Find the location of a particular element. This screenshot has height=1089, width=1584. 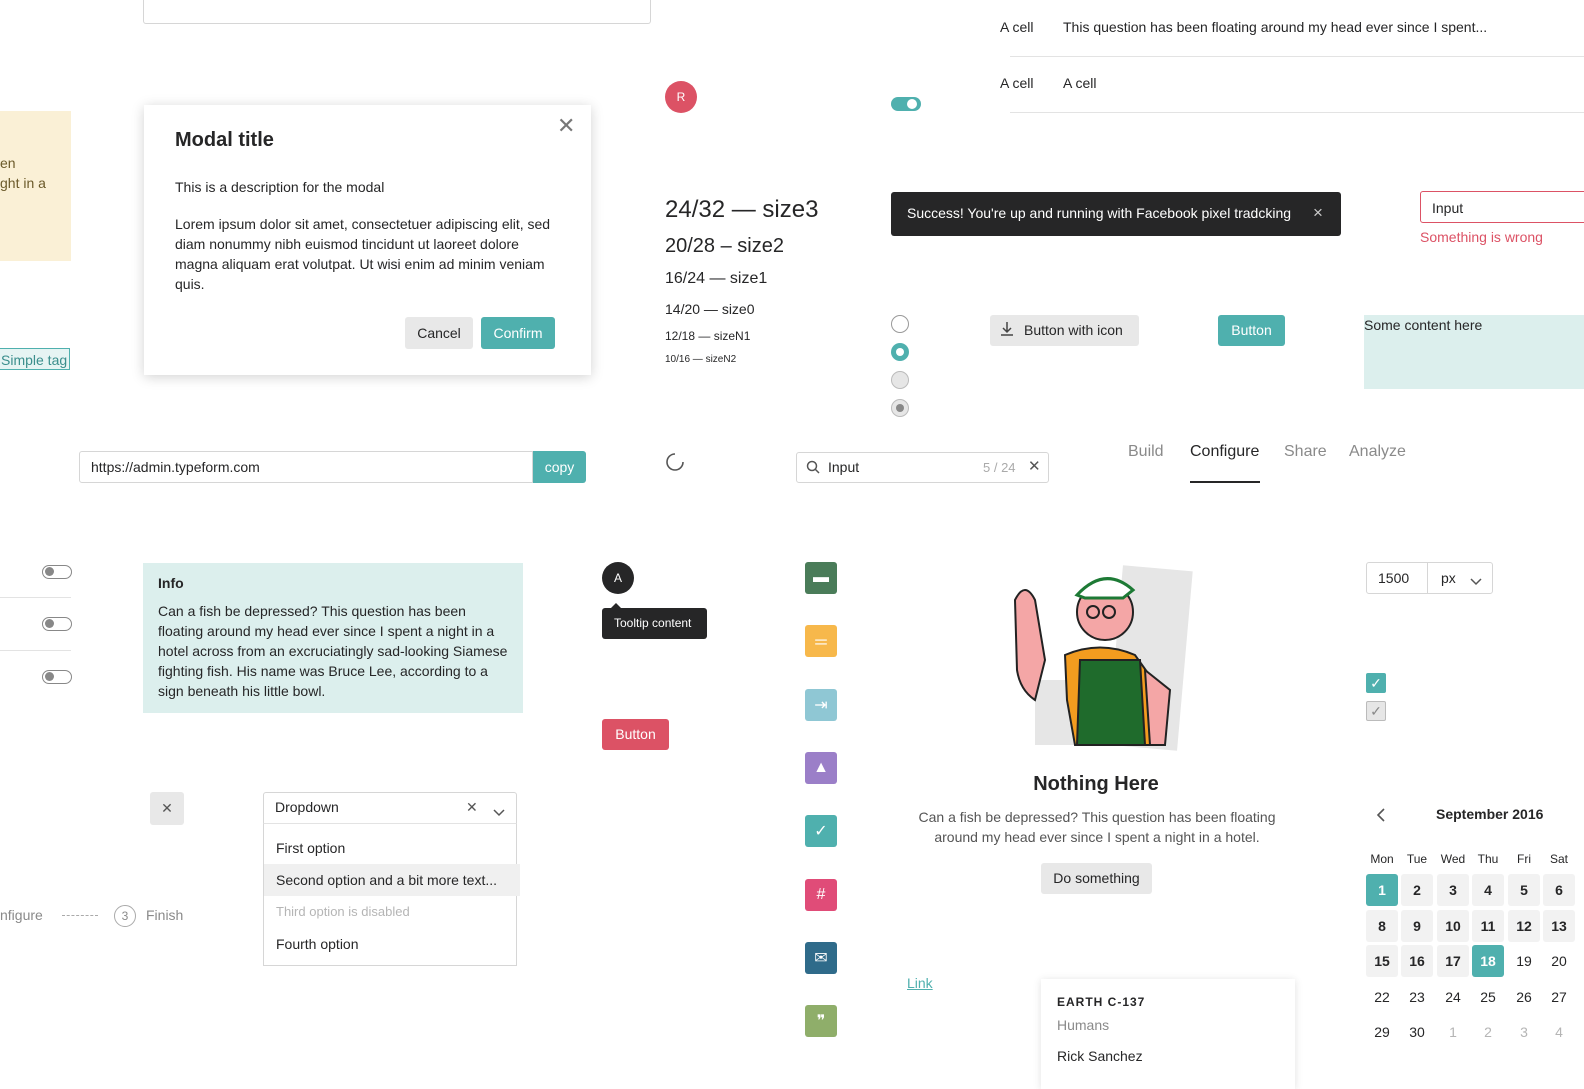

avatar-initial: R is located at coordinates (681, 97).